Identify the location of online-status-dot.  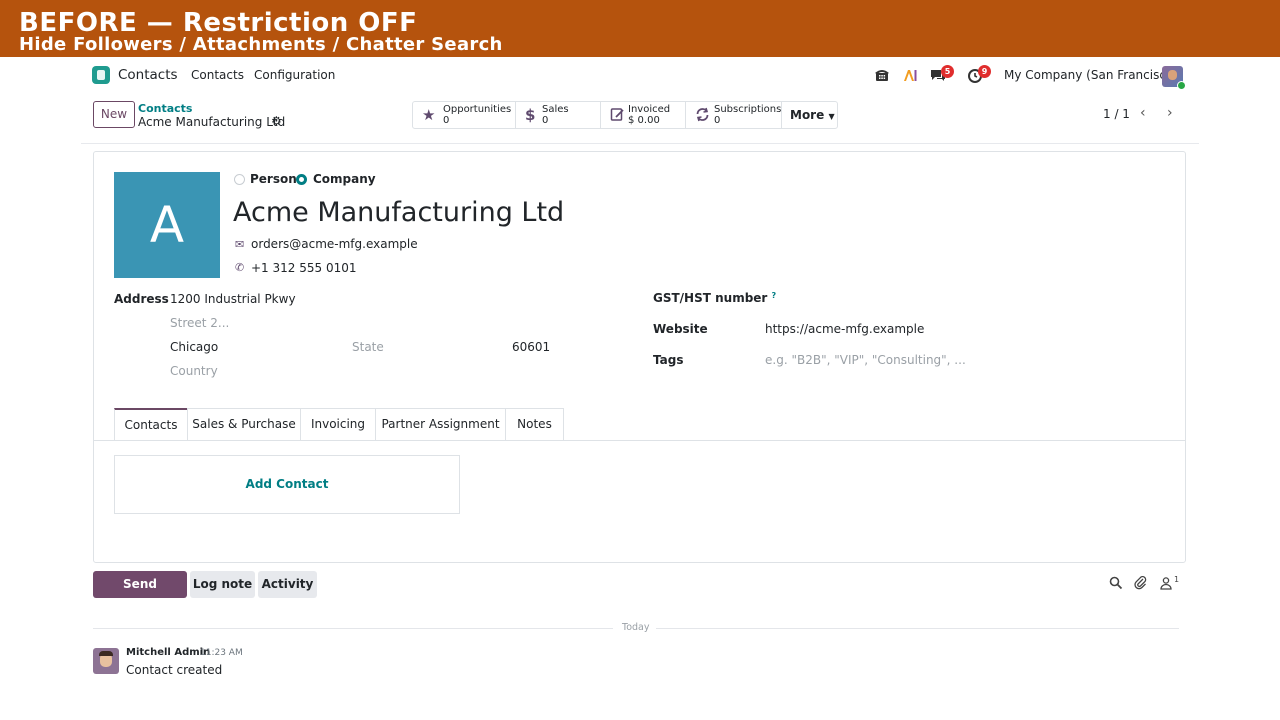
(1181, 85).